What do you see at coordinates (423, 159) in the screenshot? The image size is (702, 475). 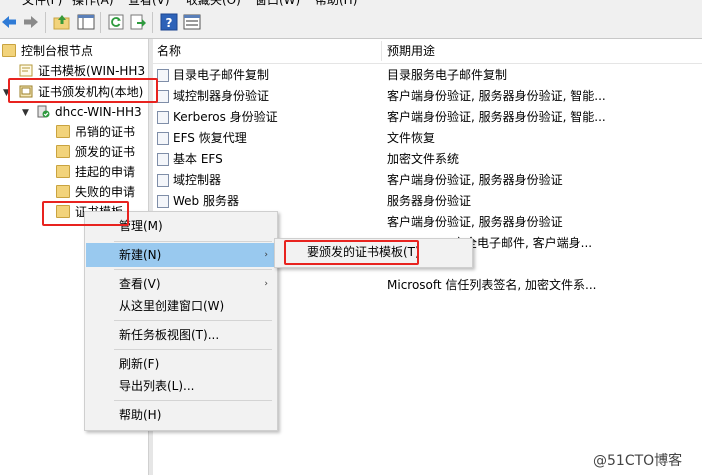 I see `row-purpose: 加密文件系统` at bounding box center [423, 159].